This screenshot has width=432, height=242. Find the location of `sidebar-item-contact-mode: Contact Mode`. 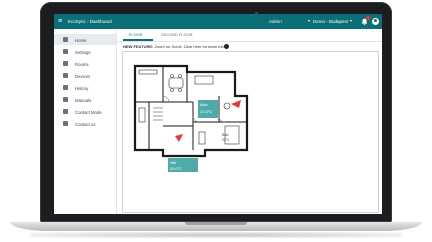

sidebar-item-contact-mode: Contact Mode is located at coordinates (85, 111).